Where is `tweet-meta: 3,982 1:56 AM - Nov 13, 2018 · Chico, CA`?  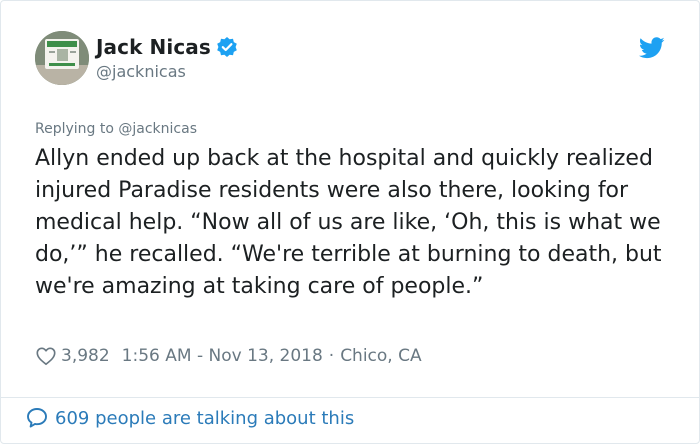 tweet-meta: 3,982 1:56 AM - Nov 13, 2018 · Chico, CA is located at coordinates (228, 356).